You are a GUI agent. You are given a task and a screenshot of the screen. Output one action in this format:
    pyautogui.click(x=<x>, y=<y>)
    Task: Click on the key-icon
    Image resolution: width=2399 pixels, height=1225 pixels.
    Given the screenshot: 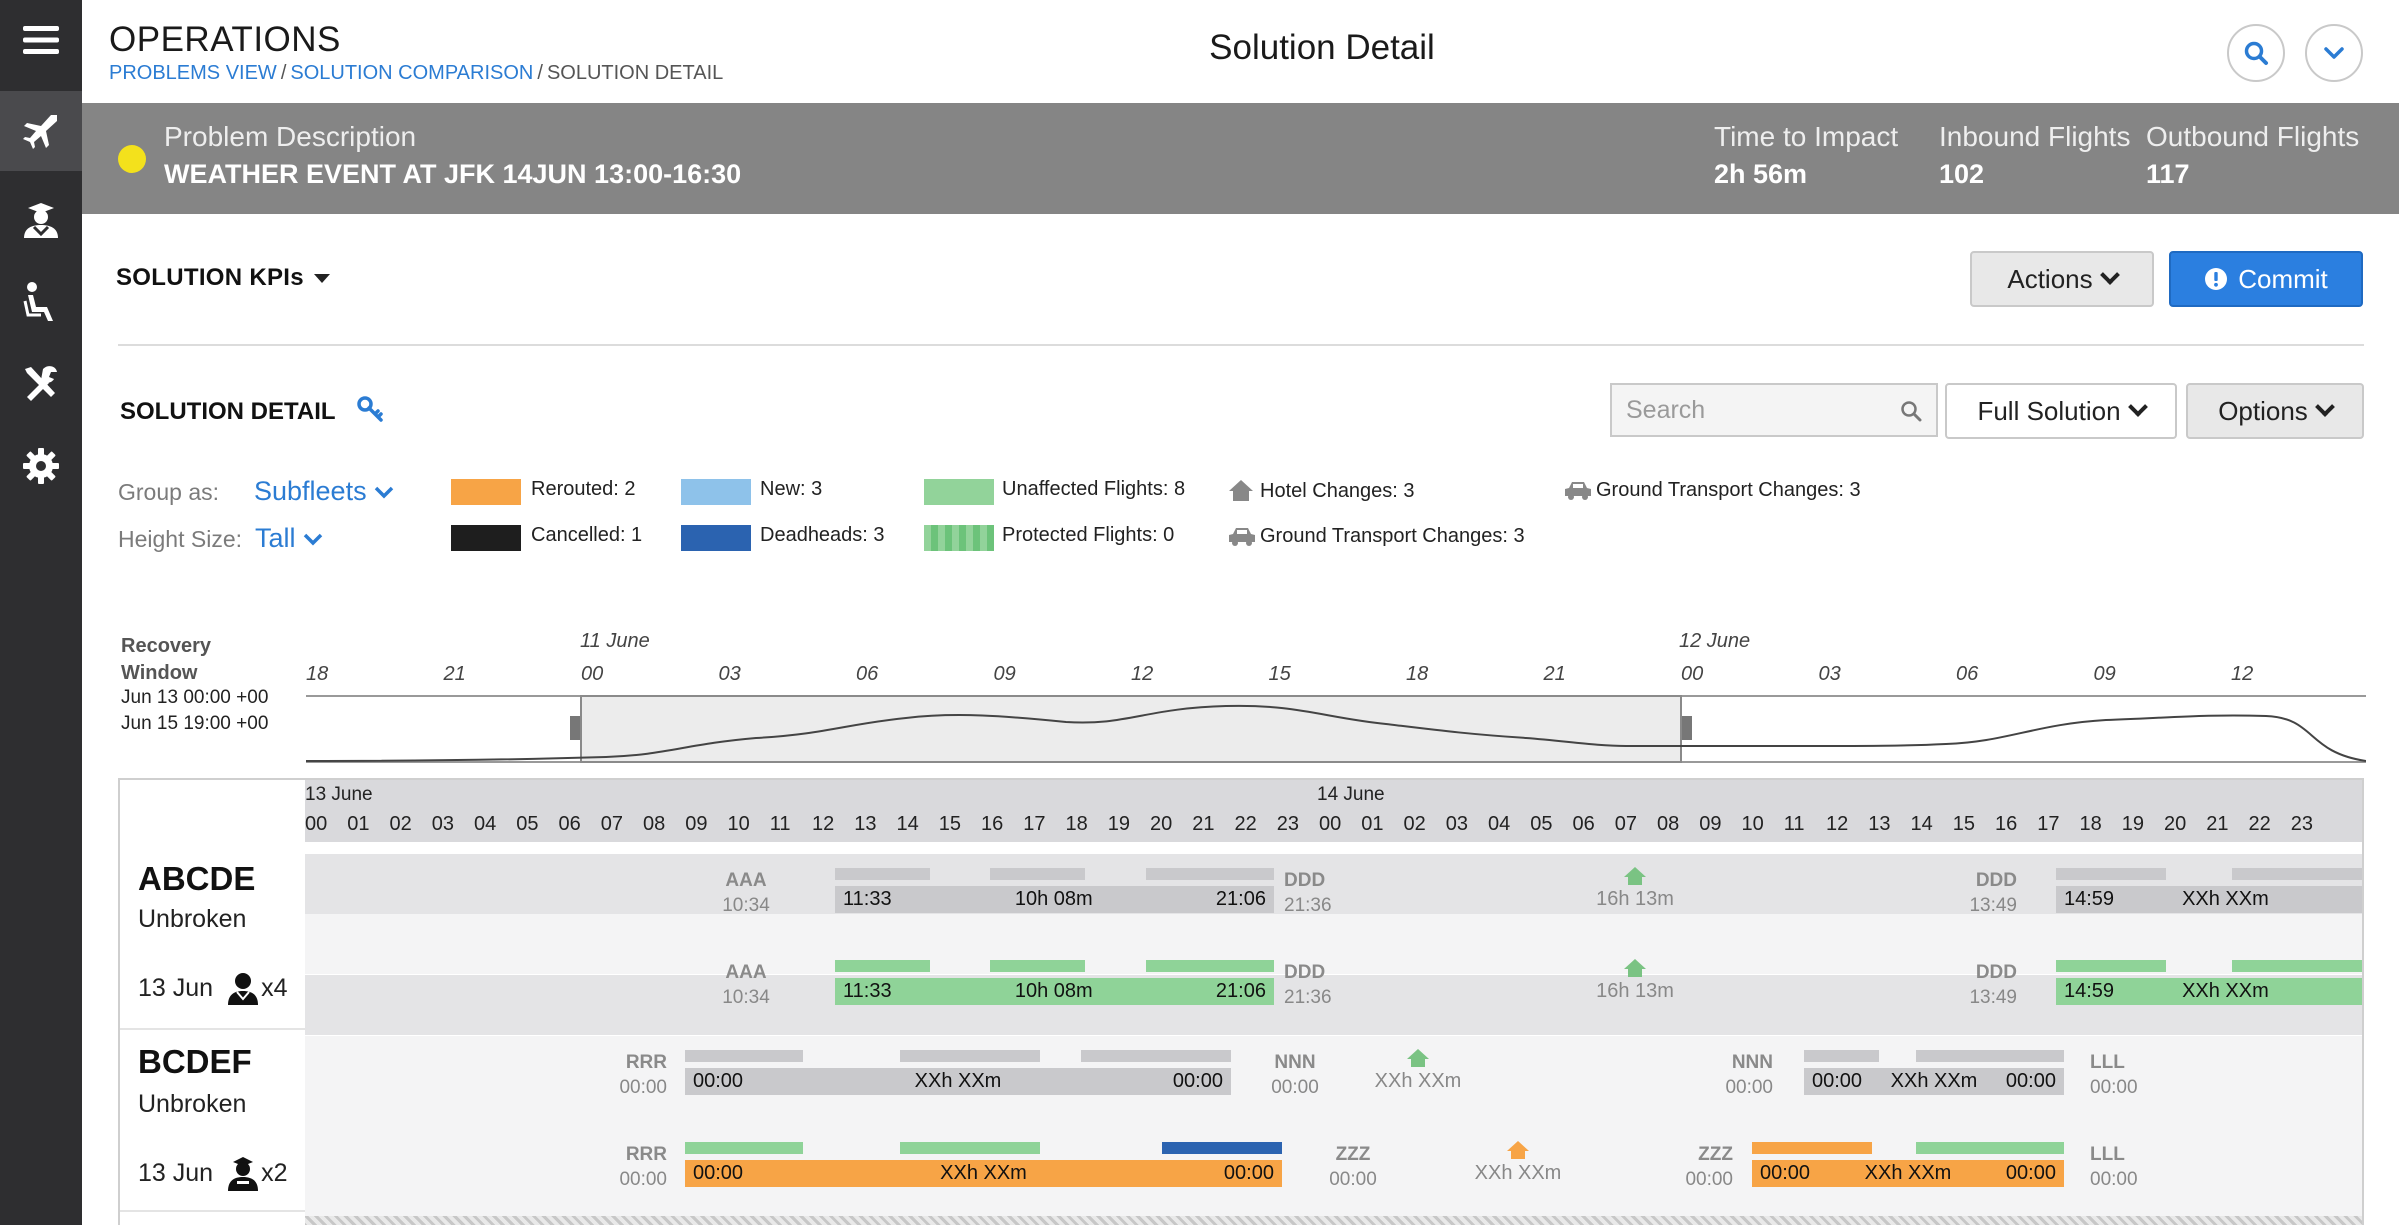 What is the action you would take?
    pyautogui.click(x=370, y=409)
    